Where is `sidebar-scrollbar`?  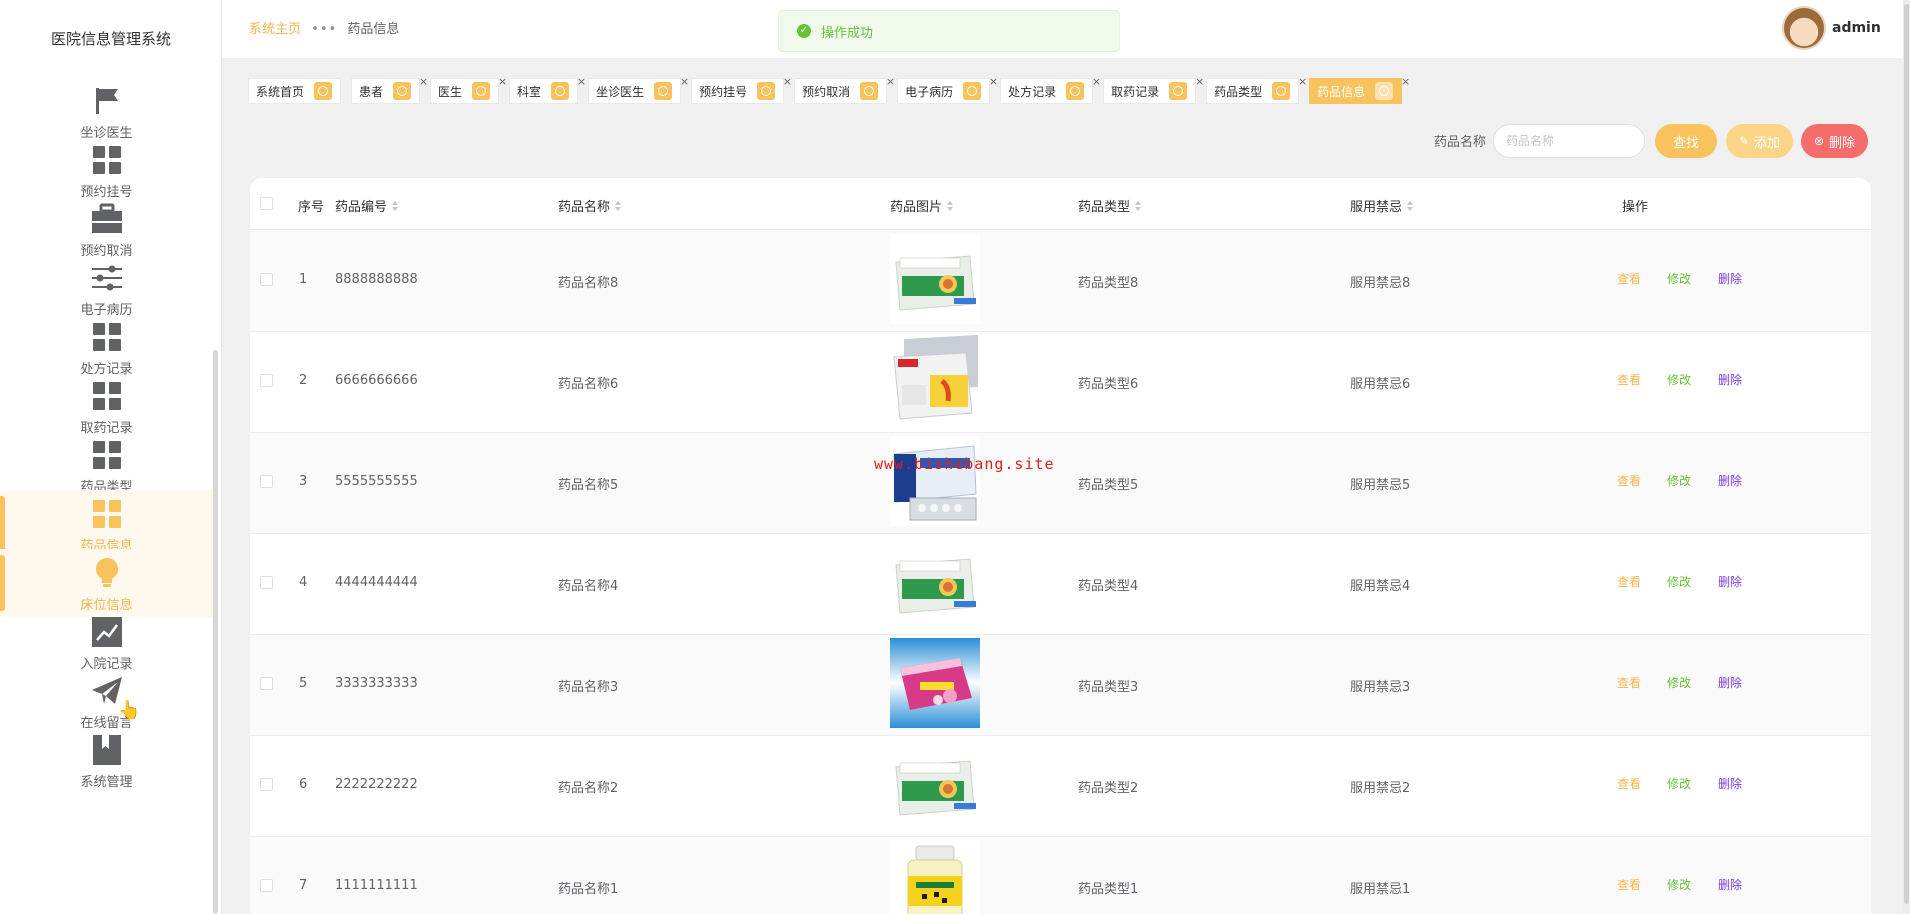
sidebar-scrollbar is located at coordinates (215, 632).